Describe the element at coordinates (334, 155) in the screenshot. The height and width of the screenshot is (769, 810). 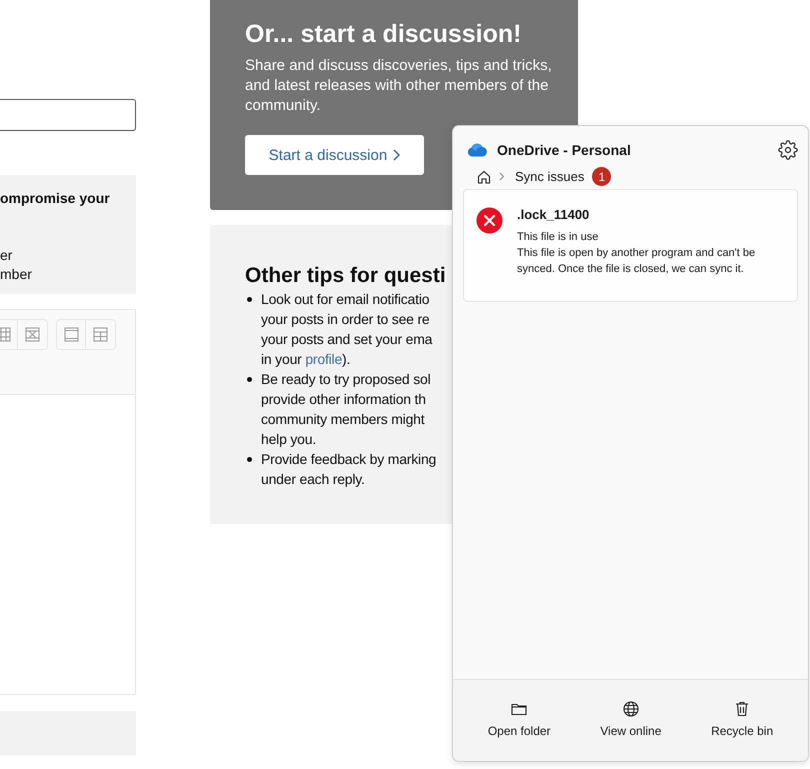
I see `start-discussion-button: Start a discussion` at that location.